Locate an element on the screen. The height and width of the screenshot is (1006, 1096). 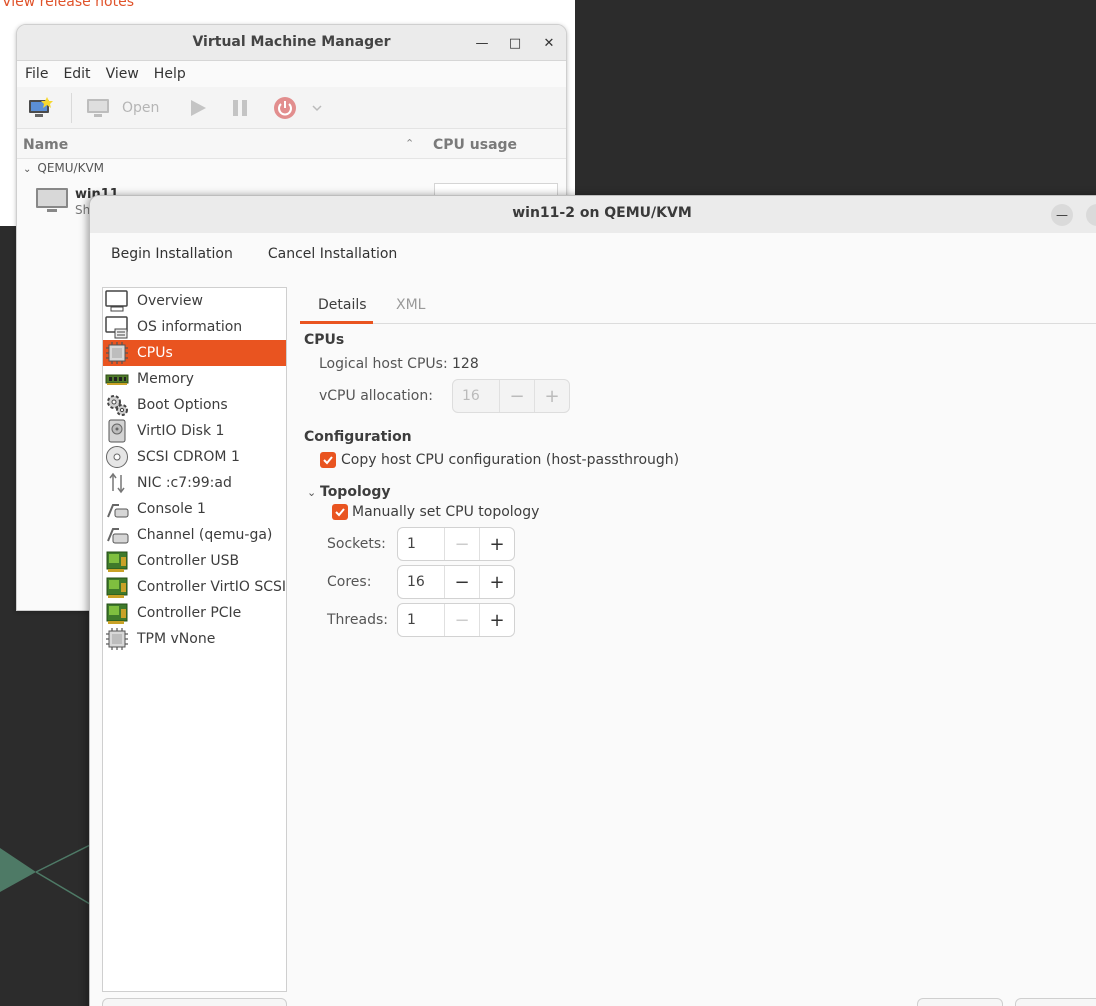
hw-item-scsi-cdrom: SCSI CDROM 1 is located at coordinates (194, 457).